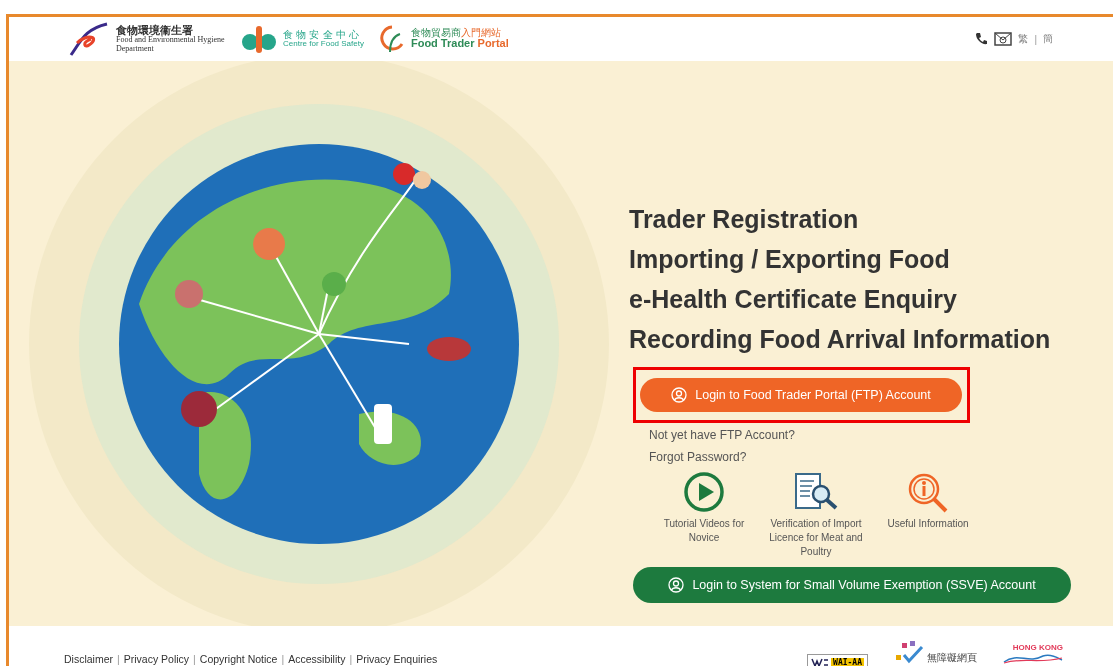 This screenshot has height=666, width=1113. Describe the element at coordinates (88, 659) in the screenshot. I see `footer-link: Disclaimer` at that location.